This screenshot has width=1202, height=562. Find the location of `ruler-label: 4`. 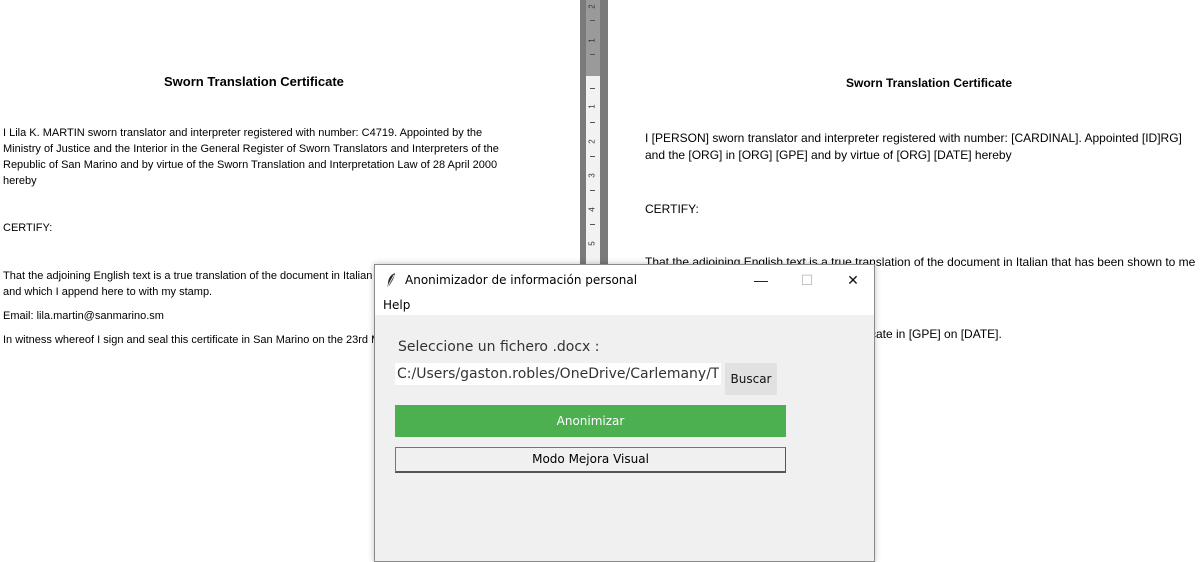

ruler-label: 4 is located at coordinates (592, 209).